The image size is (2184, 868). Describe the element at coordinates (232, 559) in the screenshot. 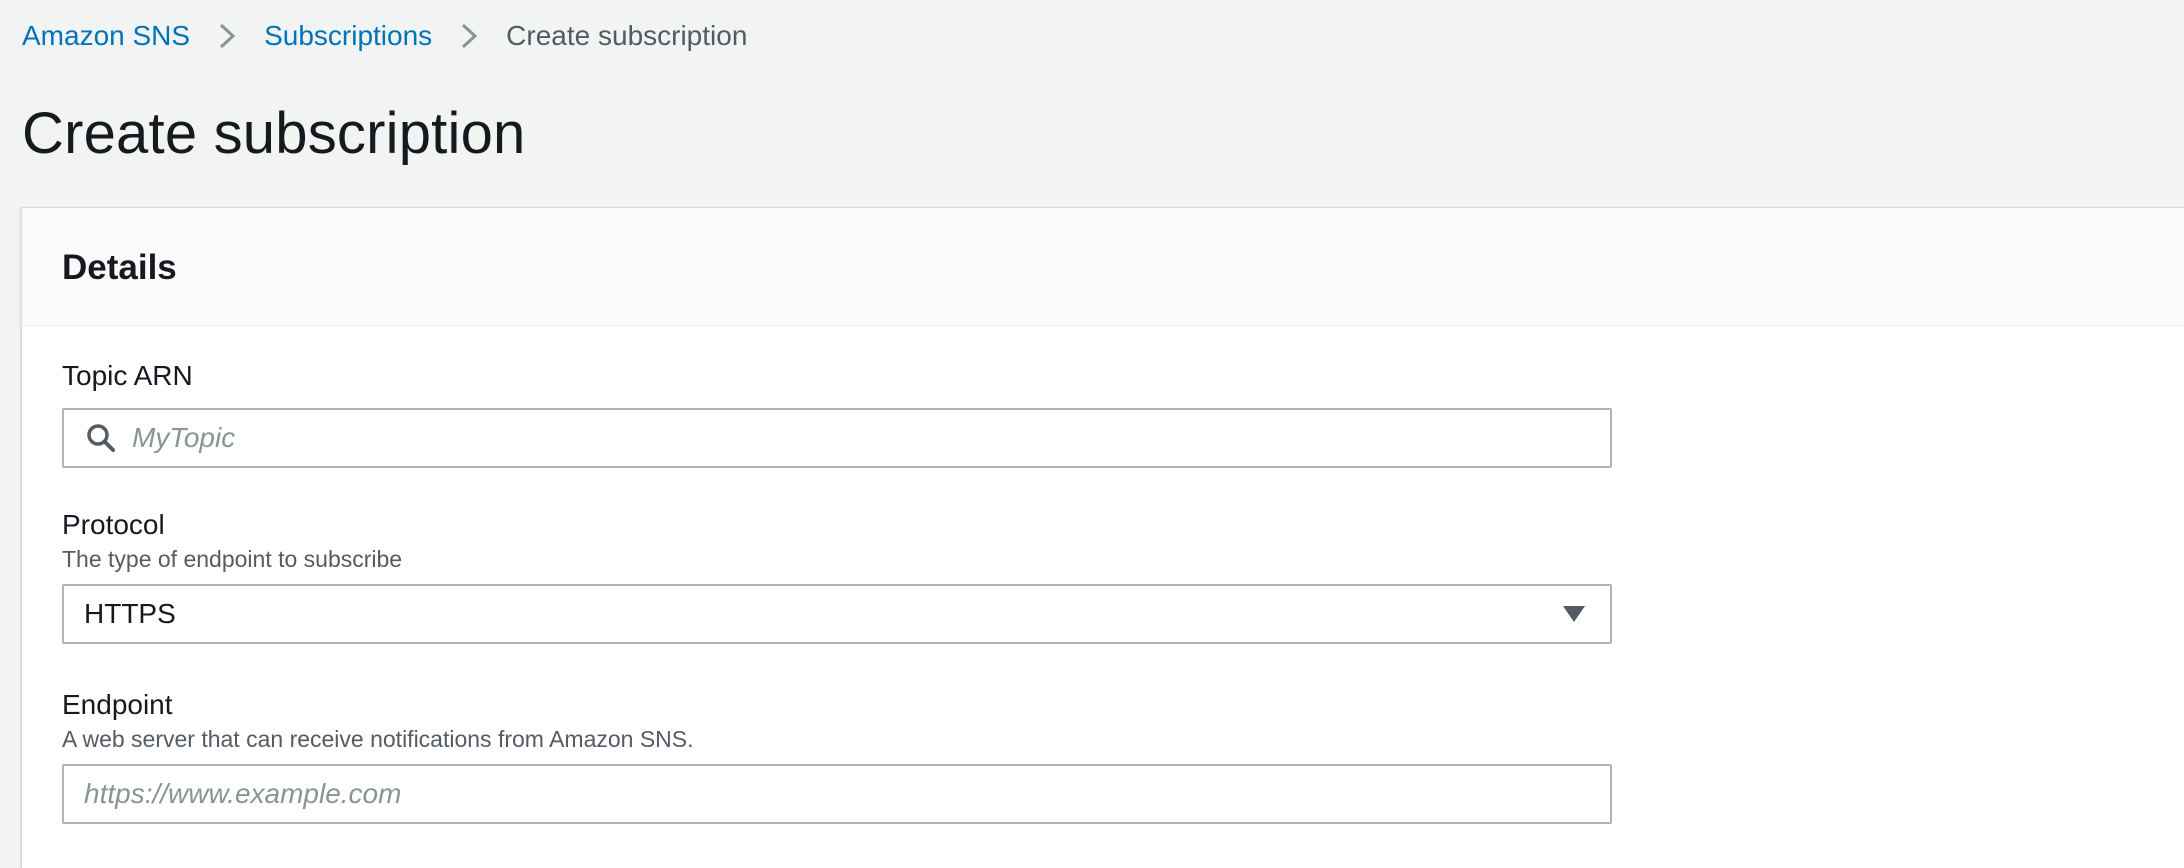

I see `protocol-description: The type of endpoint to subscribe` at that location.